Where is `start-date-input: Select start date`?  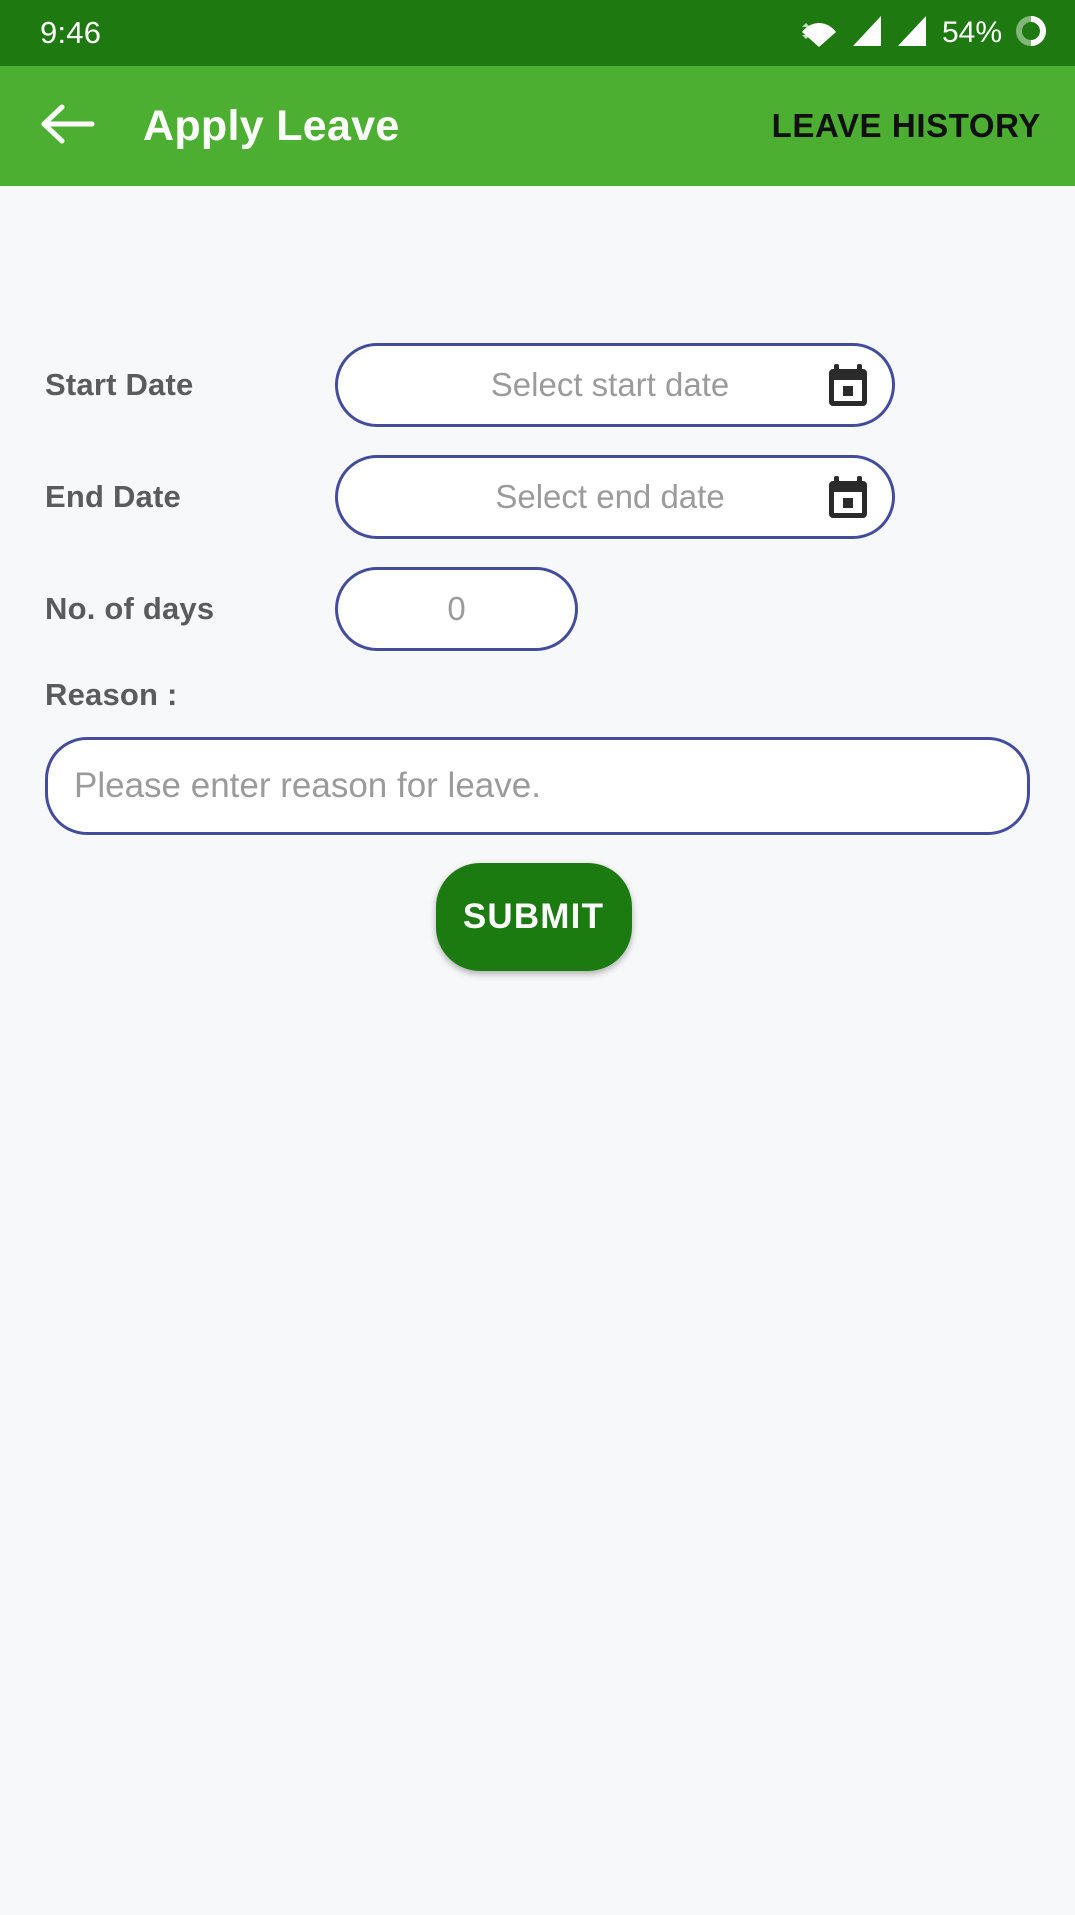
start-date-input: Select start date is located at coordinates (615, 385).